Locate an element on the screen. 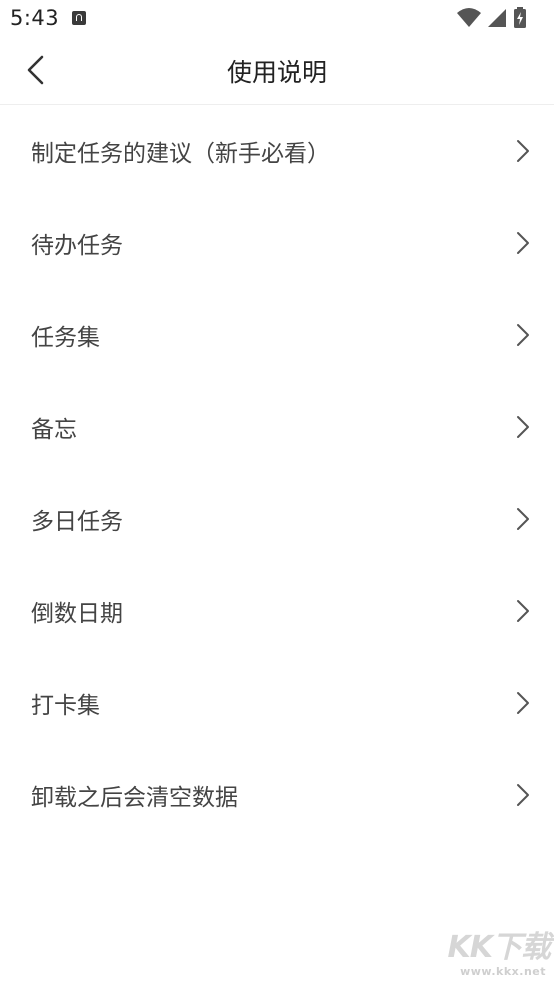 Image resolution: width=554 pixels, height=984 pixels. list-item-memo: 备忘 is located at coordinates (277, 427).